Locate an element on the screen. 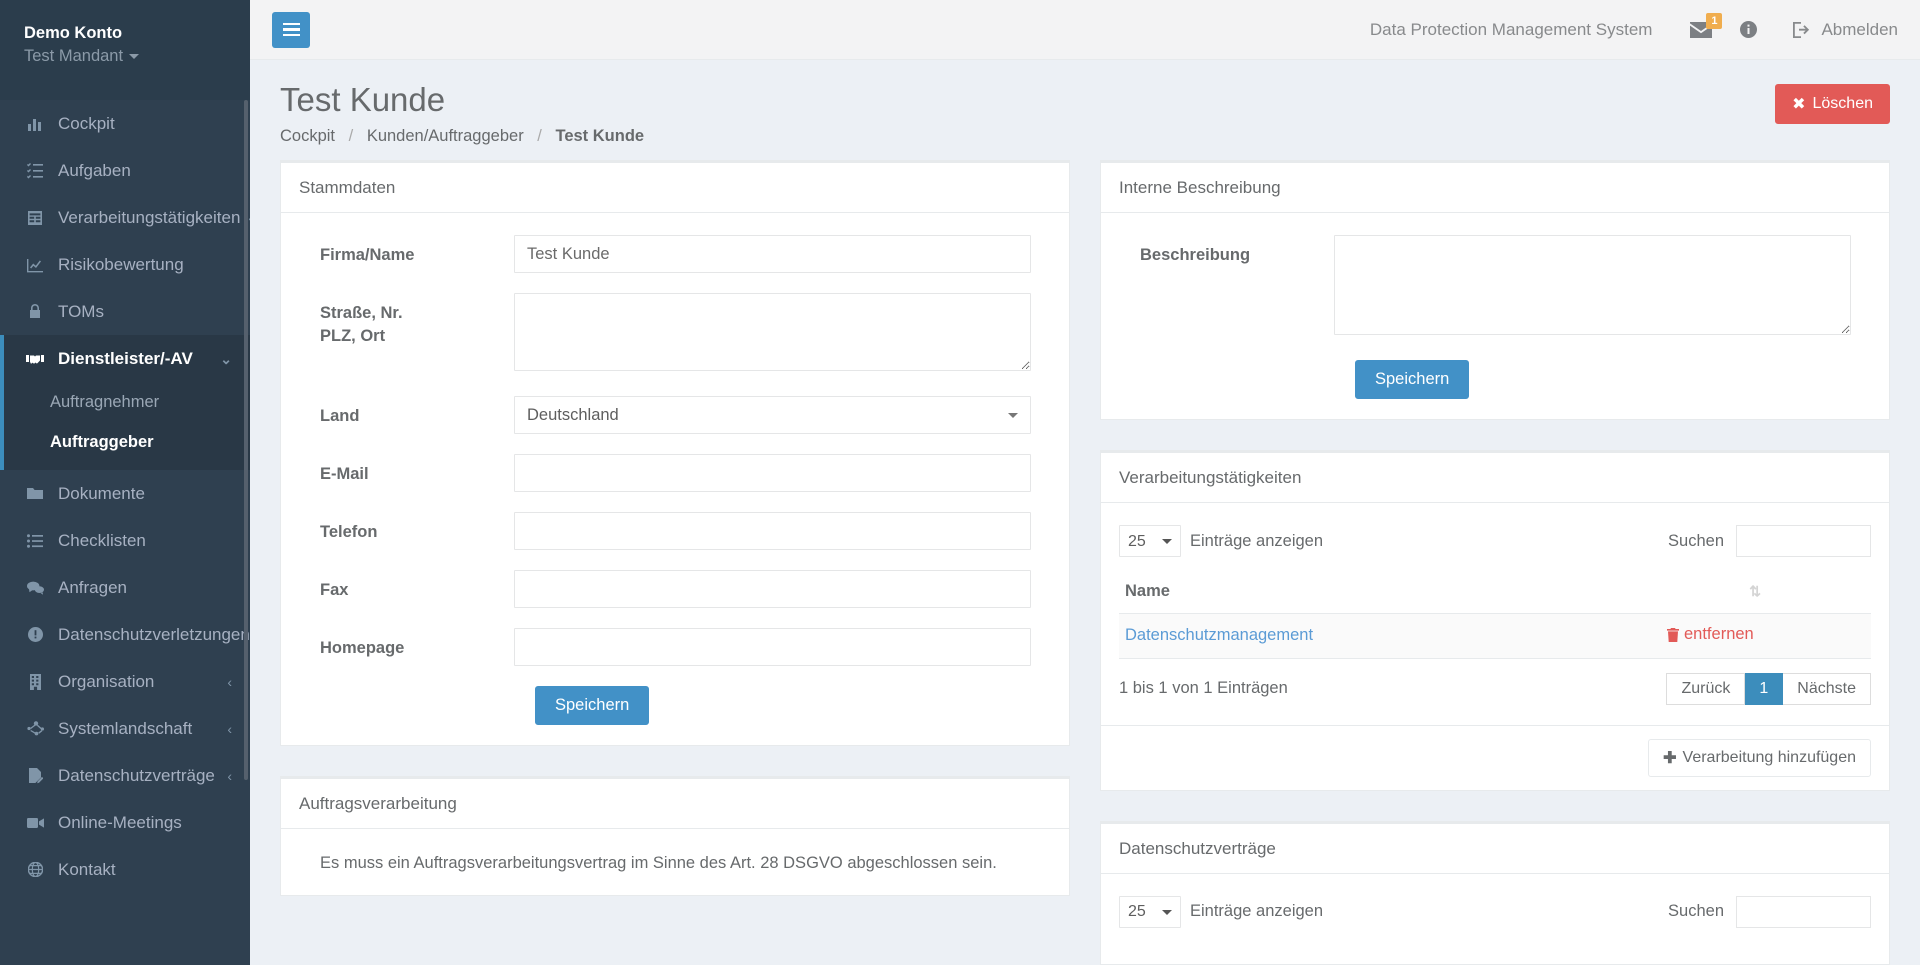 This screenshot has width=1920, height=965. pagination-page-1: 1 is located at coordinates (1764, 688).